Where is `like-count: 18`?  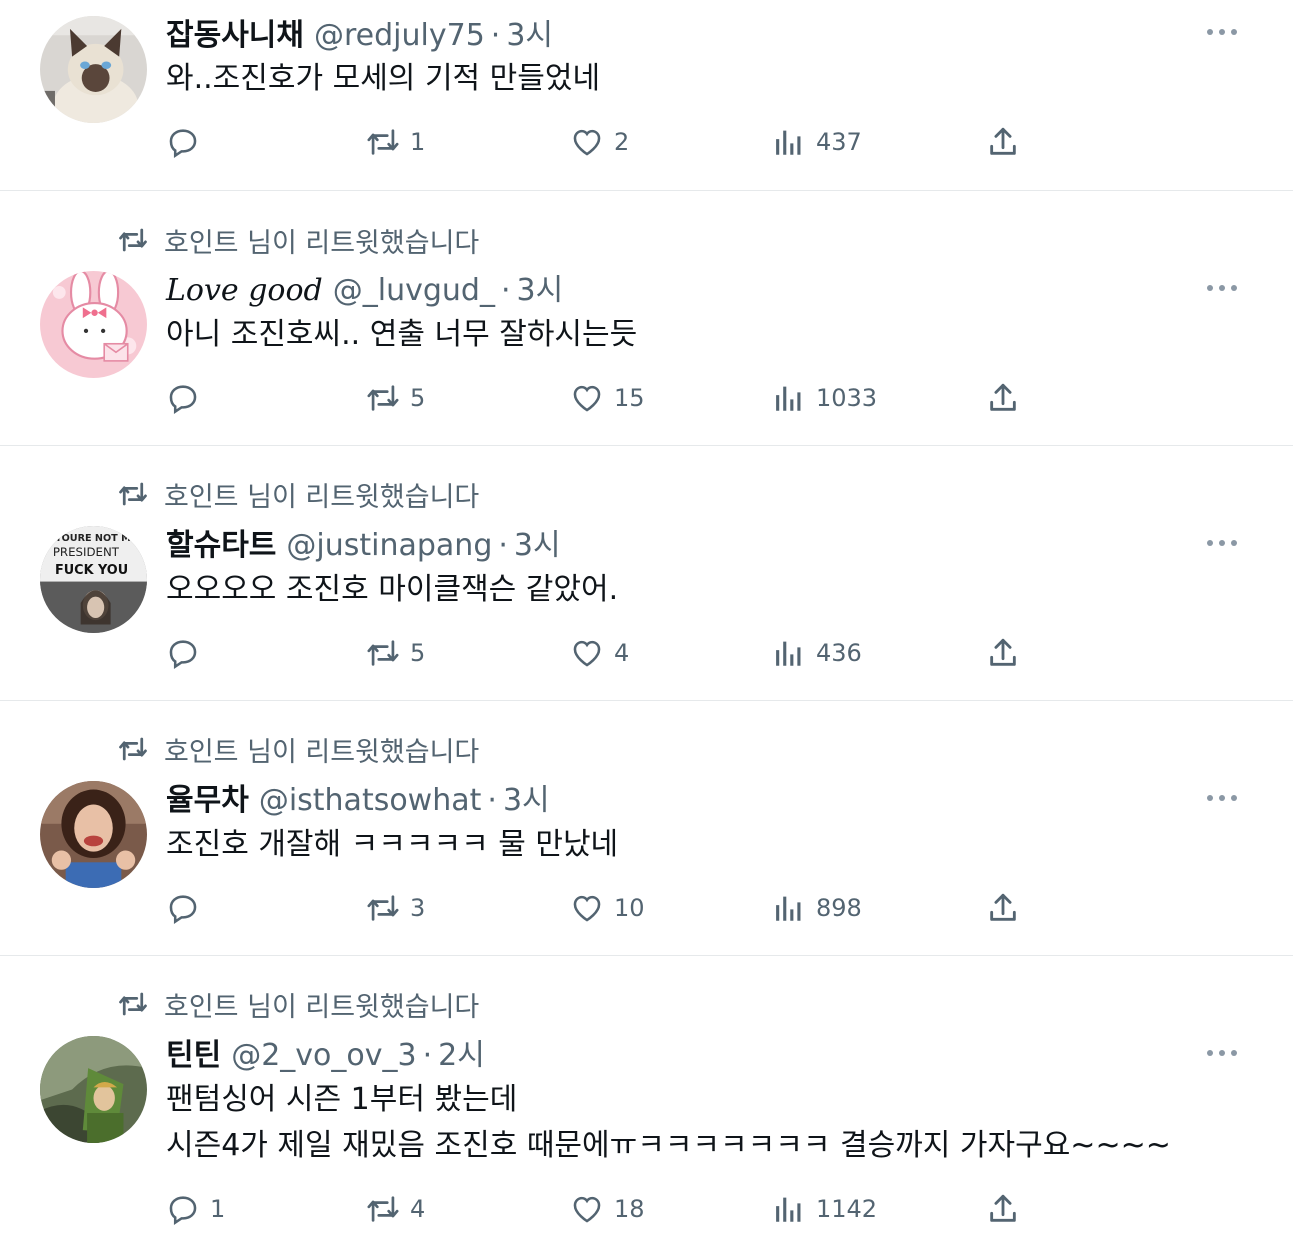
like-count: 18 is located at coordinates (629, 1209).